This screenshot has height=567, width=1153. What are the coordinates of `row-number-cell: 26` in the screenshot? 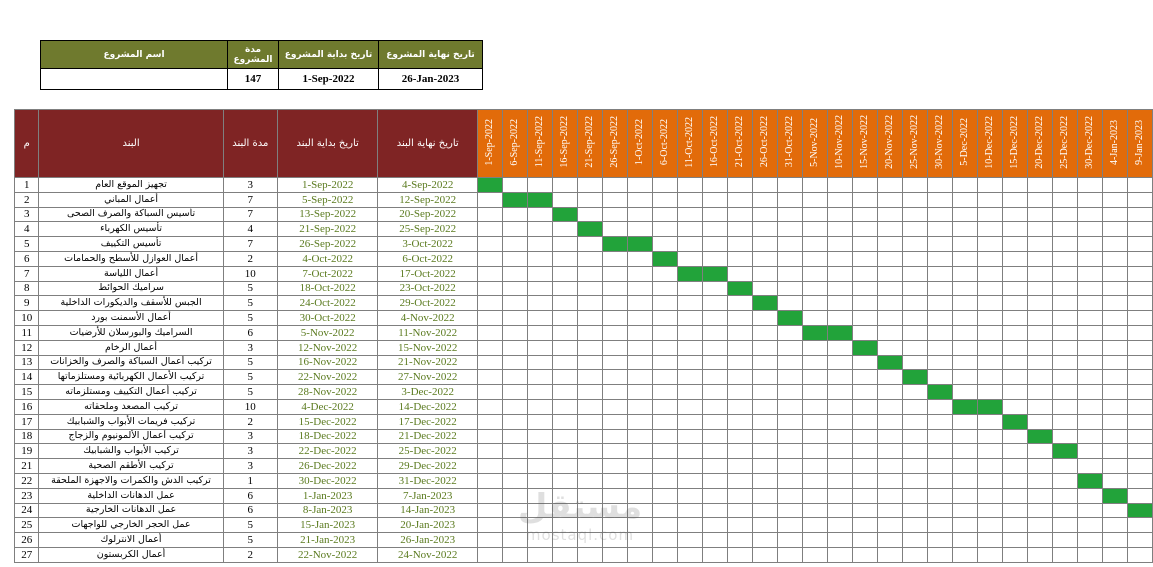 It's located at (26, 540).